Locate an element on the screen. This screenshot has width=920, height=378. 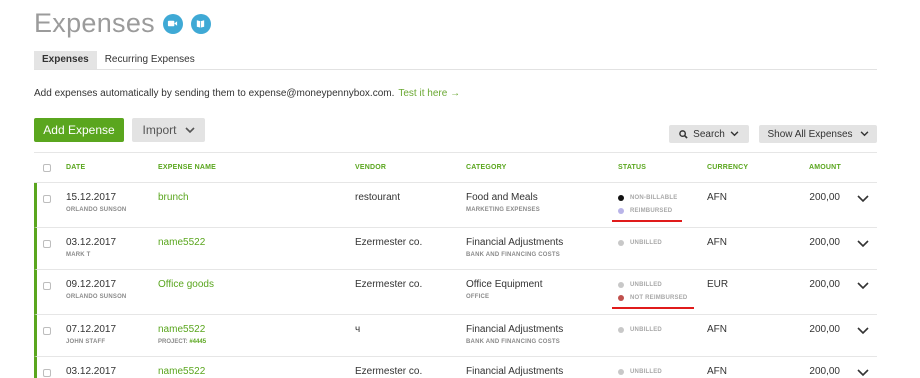
tab-bar: Expenses Recurring Expenses is located at coordinates (455, 60).